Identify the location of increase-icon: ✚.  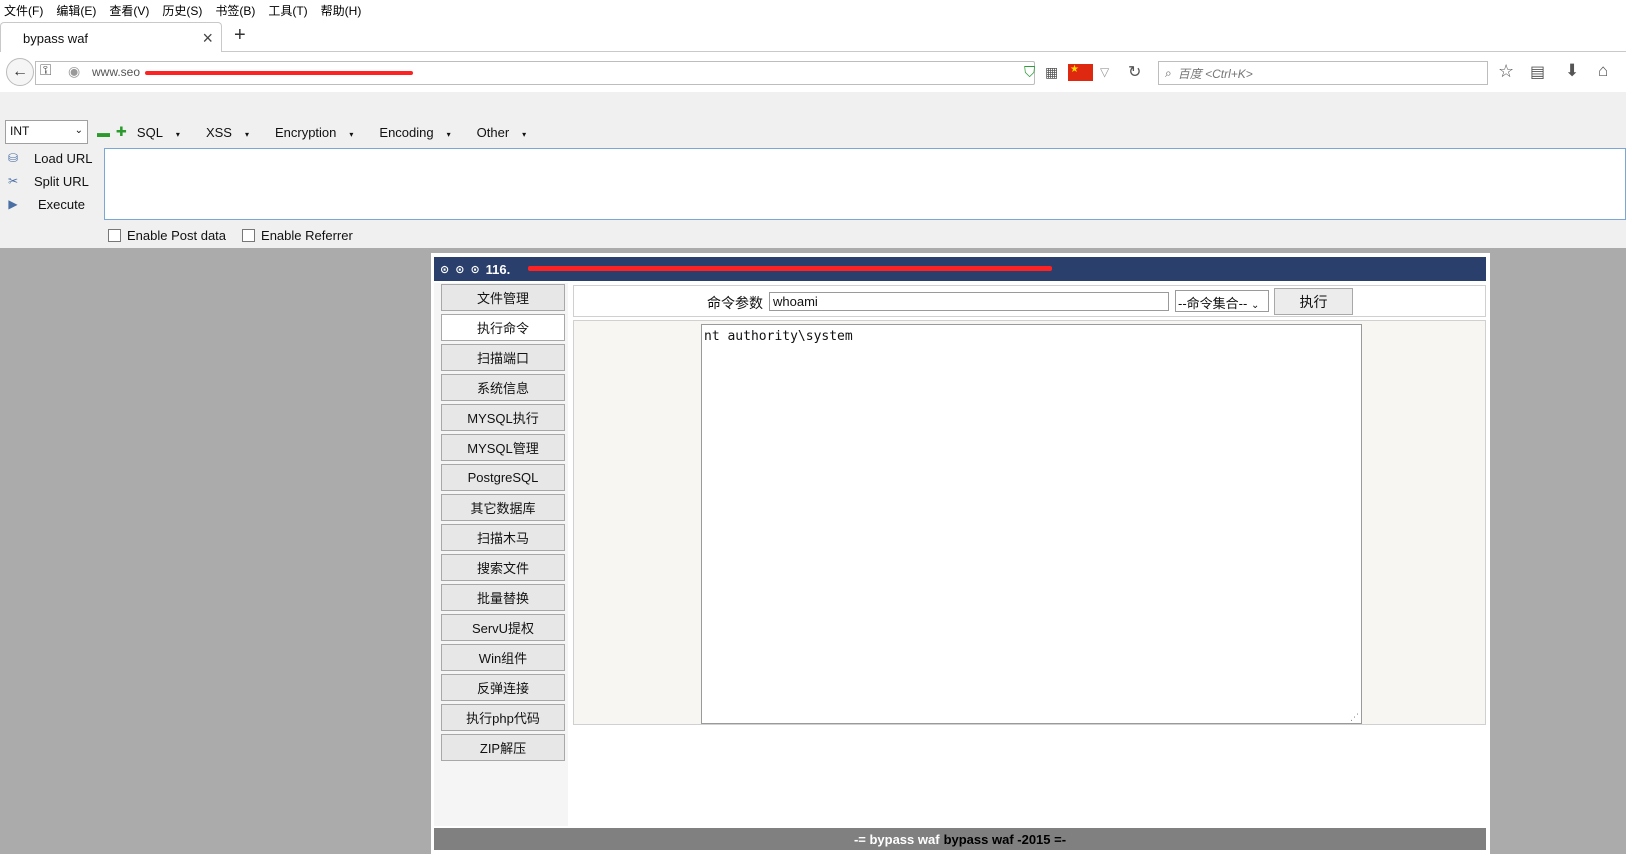
(121, 132).